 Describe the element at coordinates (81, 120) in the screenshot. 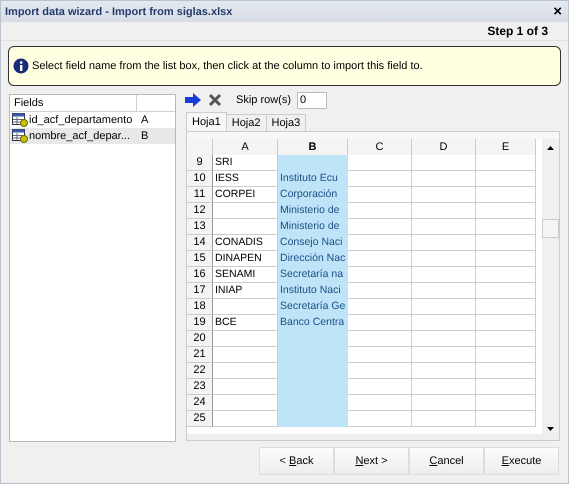

I see `field-name: id_acf_departamento` at that location.